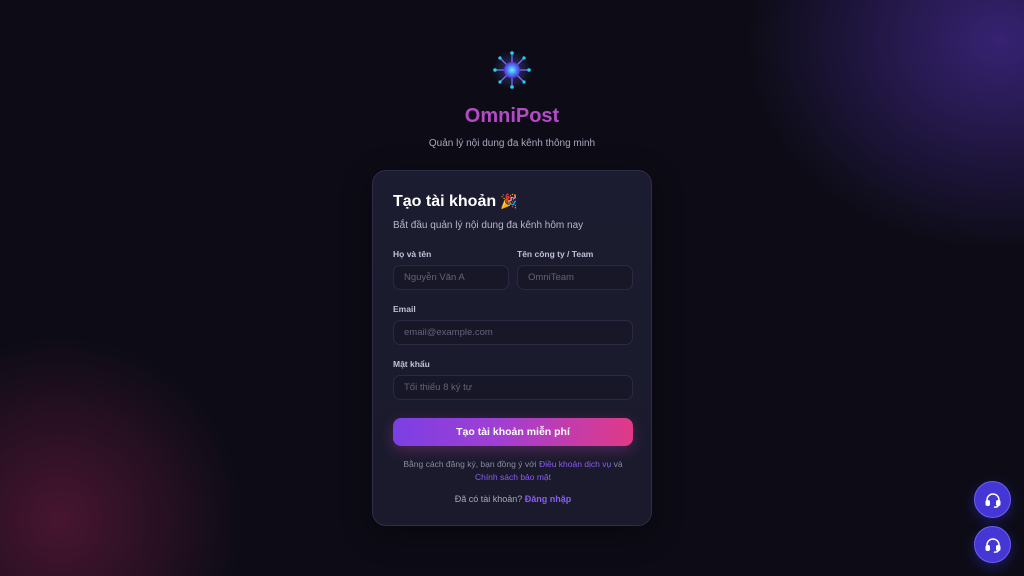  Describe the element at coordinates (451, 277) in the screenshot. I see `fullname-input` at that location.